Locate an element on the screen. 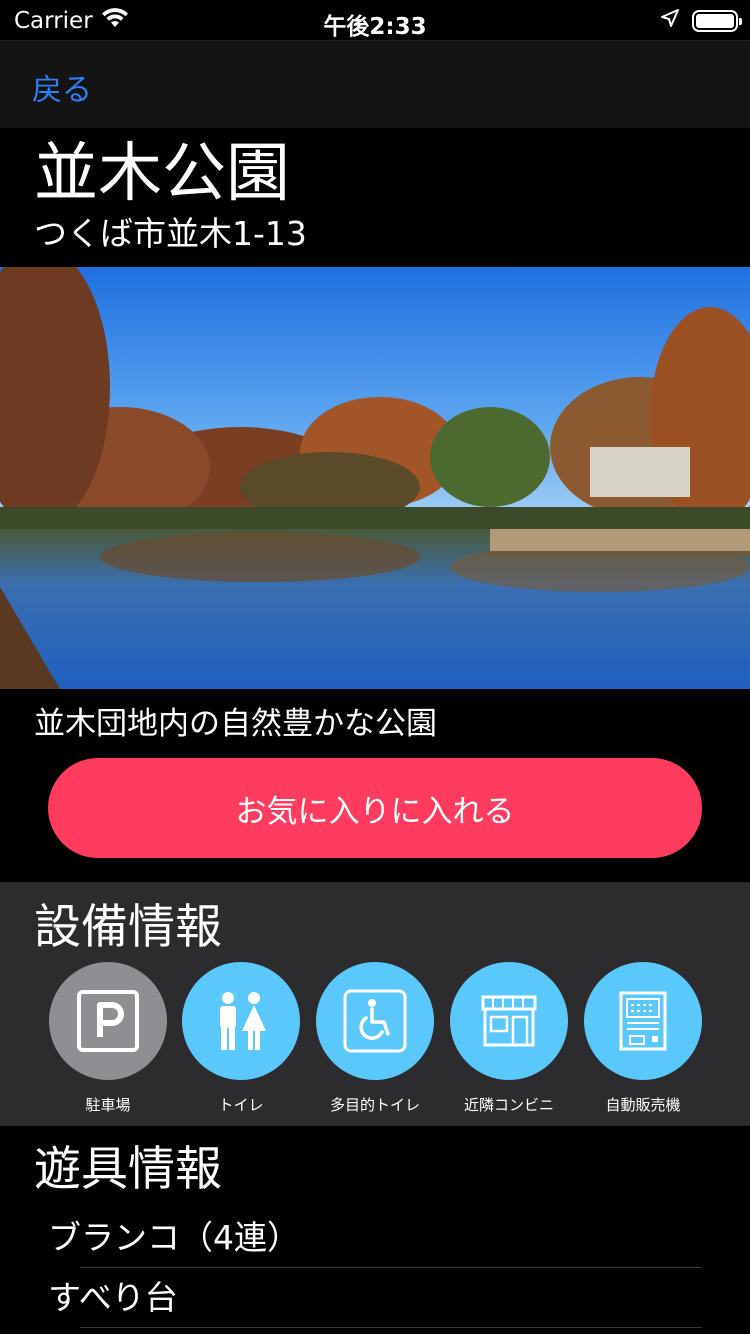 This screenshot has height=1334, width=750. facility-convenience-store: 近隣コンビニ is located at coordinates (509, 1038).